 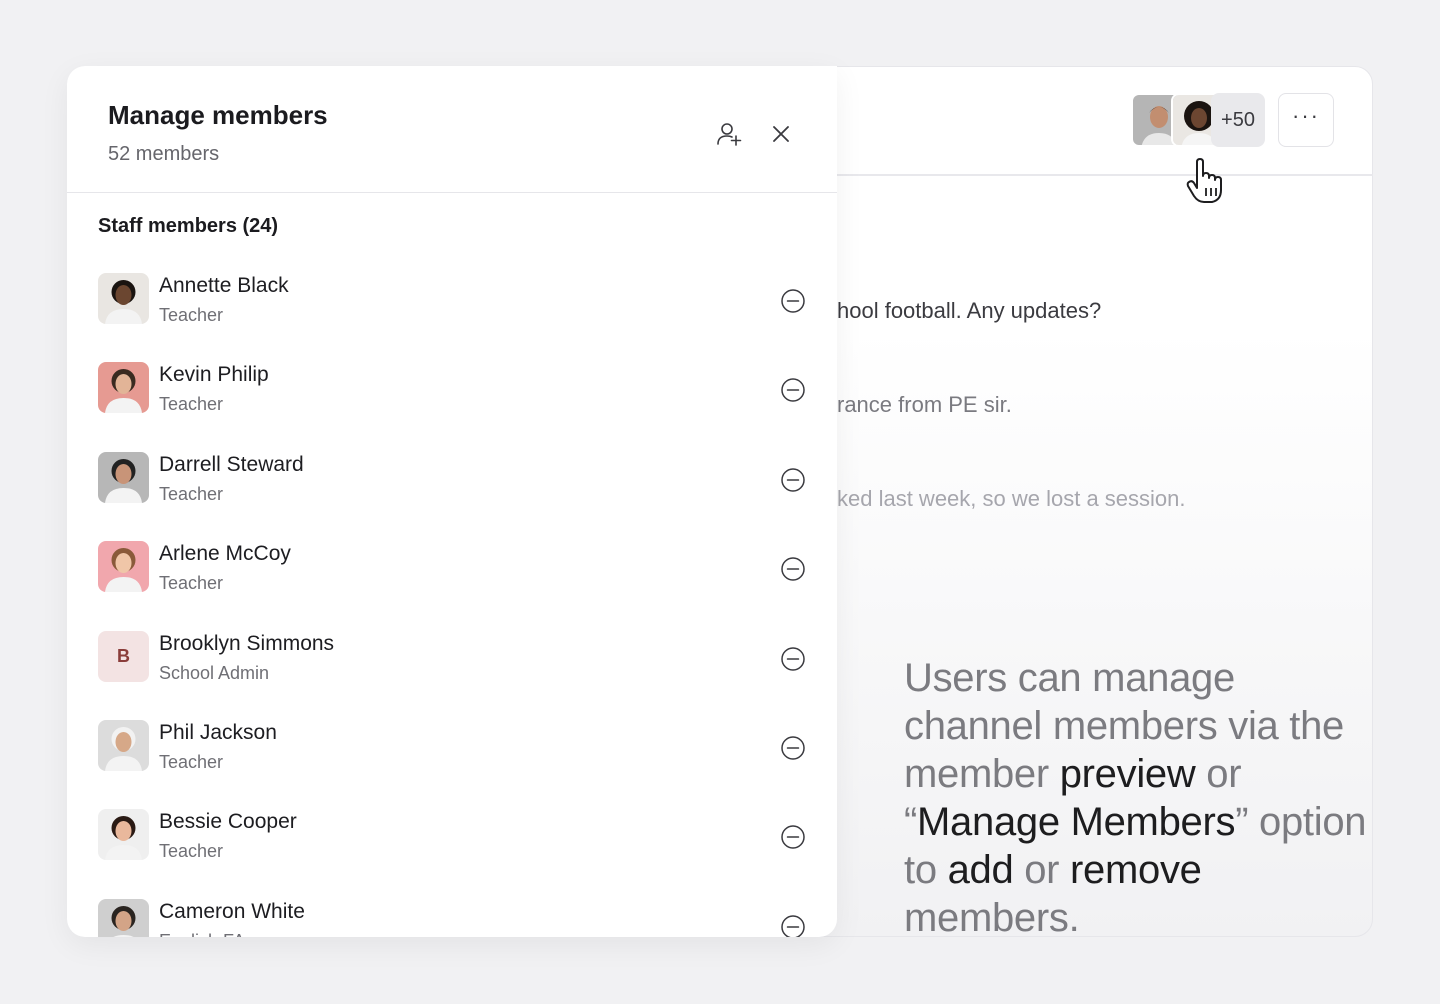 I want to click on header-divider, so click(x=1105, y=175).